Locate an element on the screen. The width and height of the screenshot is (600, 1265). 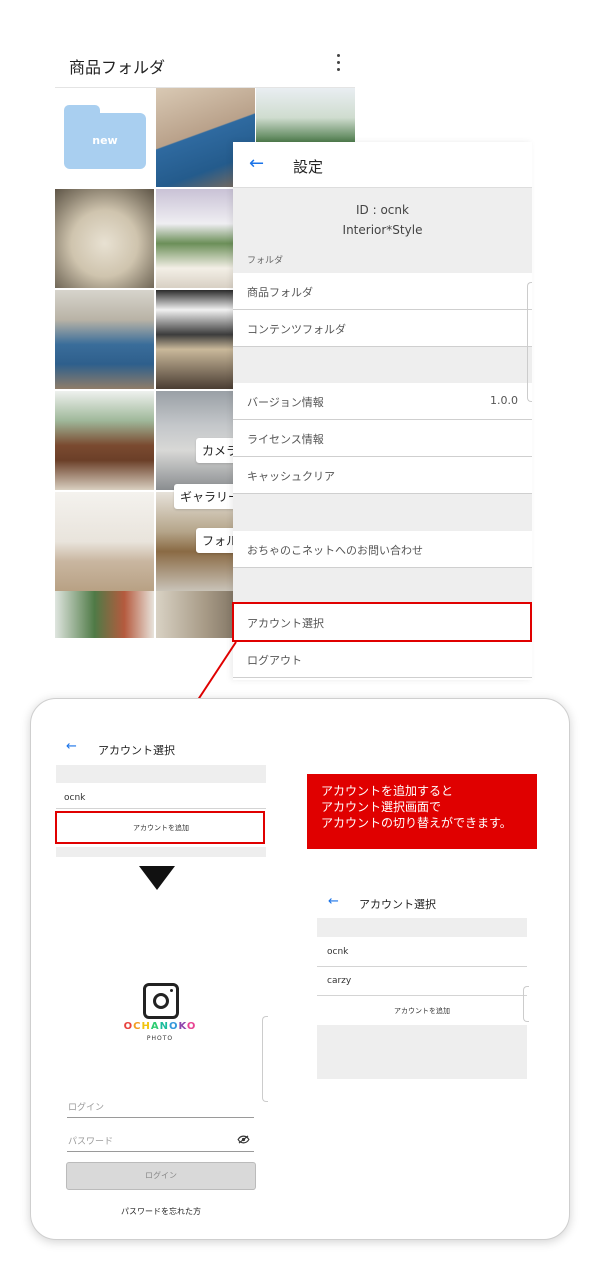
callout-box: アカウントを追加すると アカウント選択画面で アカウントの切り替えができます。 is located at coordinates (422, 811).